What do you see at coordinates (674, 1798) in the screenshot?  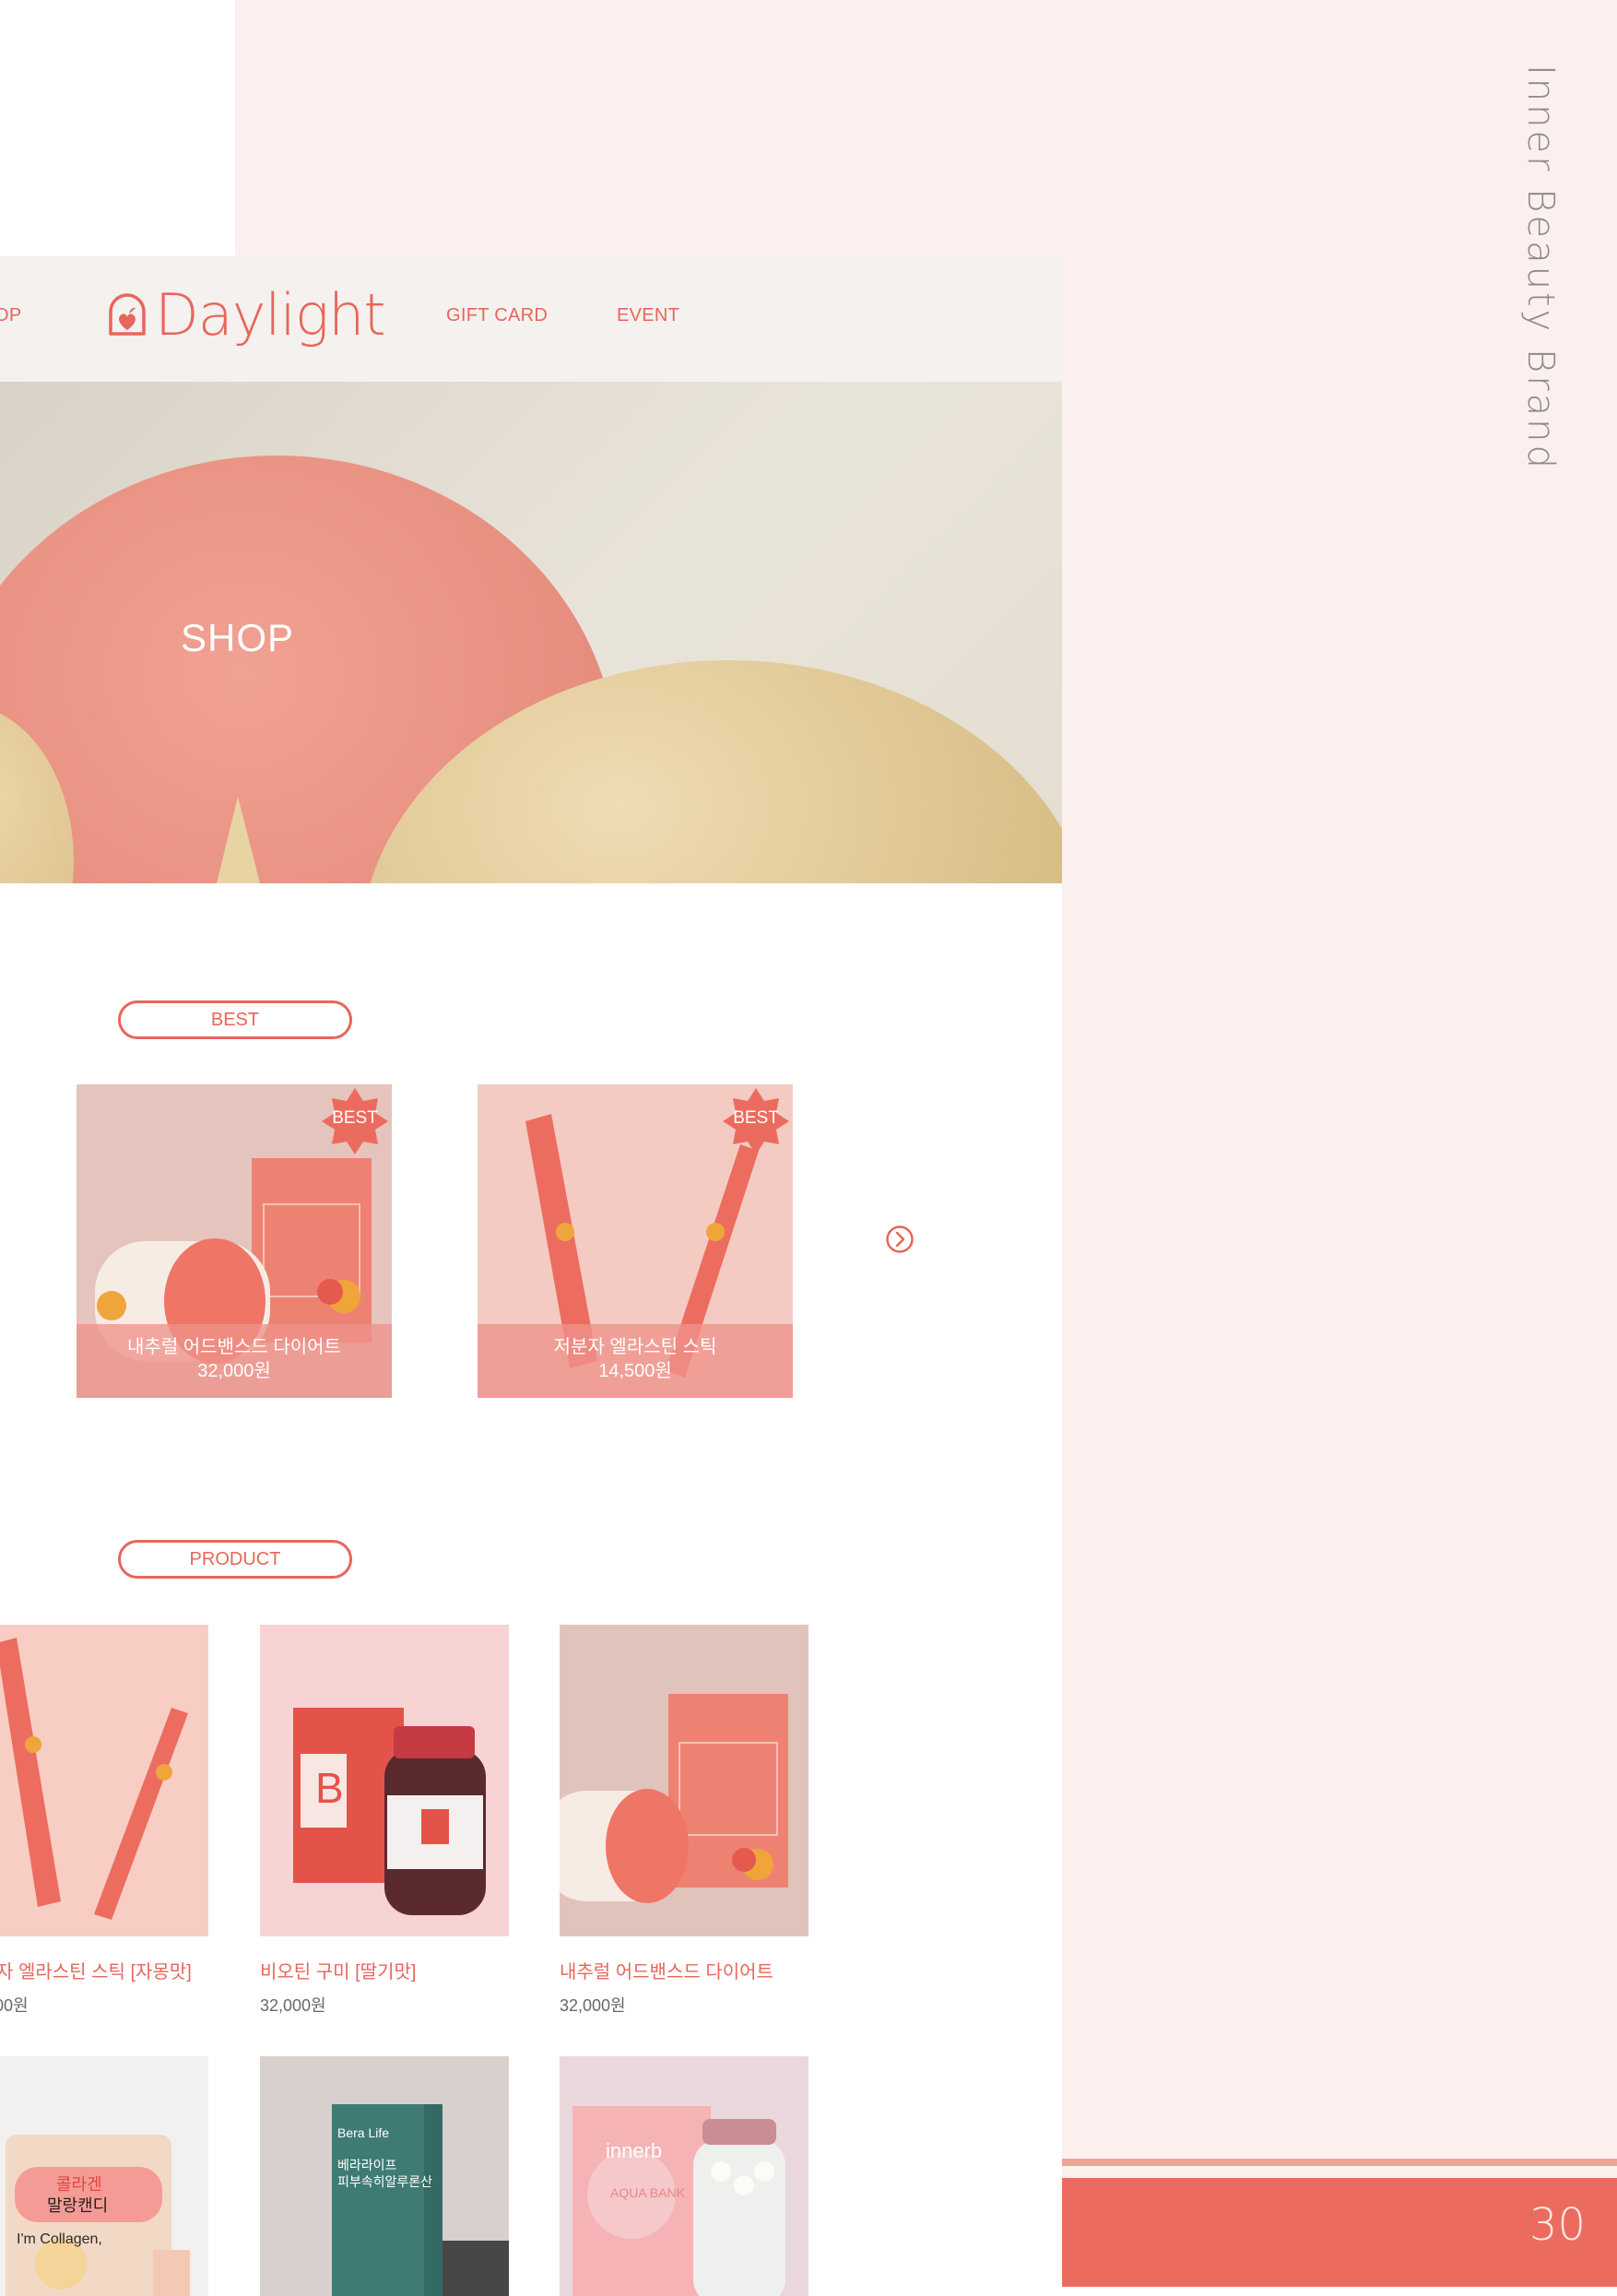 I see `diet-product-image` at bounding box center [674, 1798].